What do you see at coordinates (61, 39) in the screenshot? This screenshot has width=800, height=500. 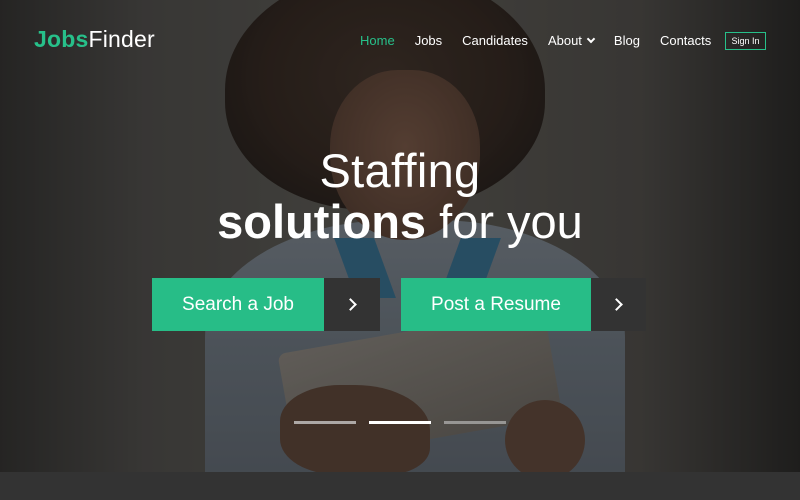 I see `logo-bold: Jobs` at bounding box center [61, 39].